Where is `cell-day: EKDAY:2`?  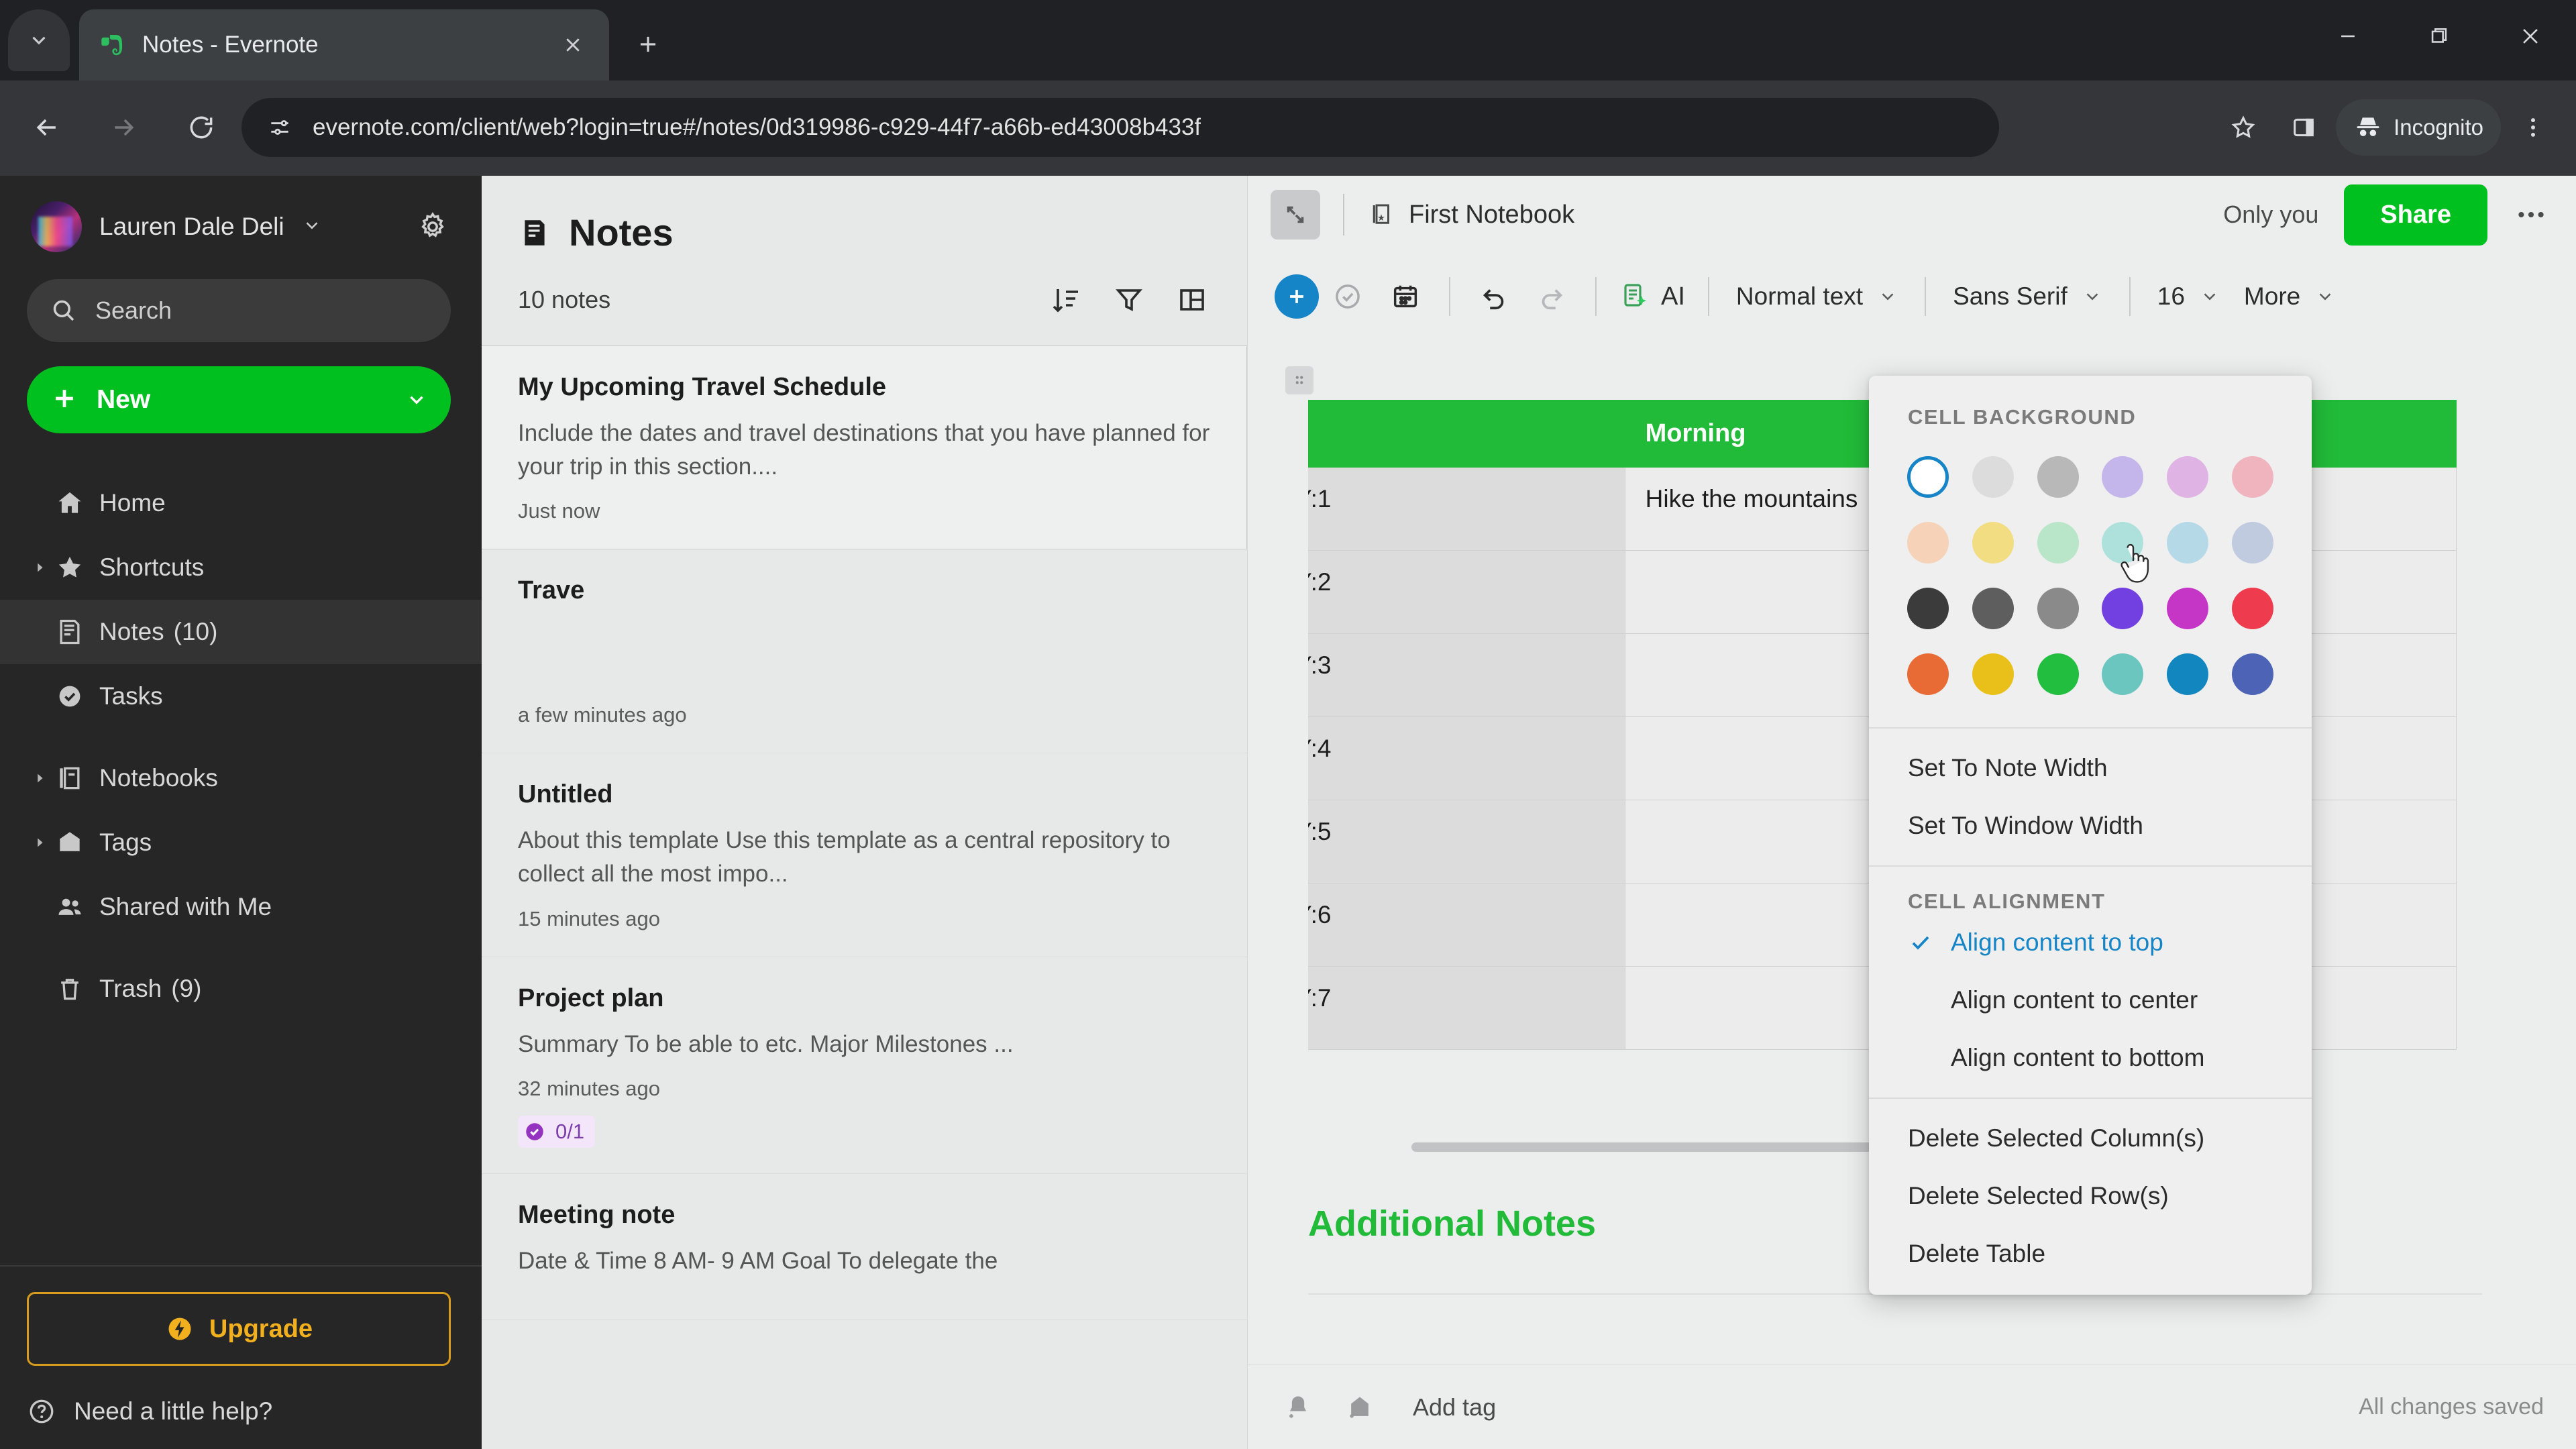
cell-day: EKDAY:2 is located at coordinates (1466, 592).